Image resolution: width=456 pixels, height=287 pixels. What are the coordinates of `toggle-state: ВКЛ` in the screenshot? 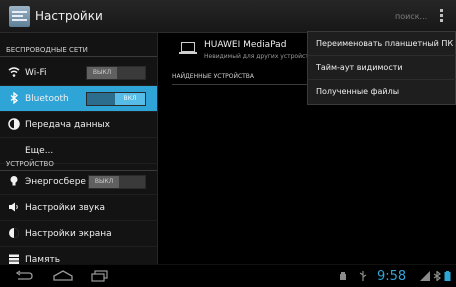 It's located at (130, 99).